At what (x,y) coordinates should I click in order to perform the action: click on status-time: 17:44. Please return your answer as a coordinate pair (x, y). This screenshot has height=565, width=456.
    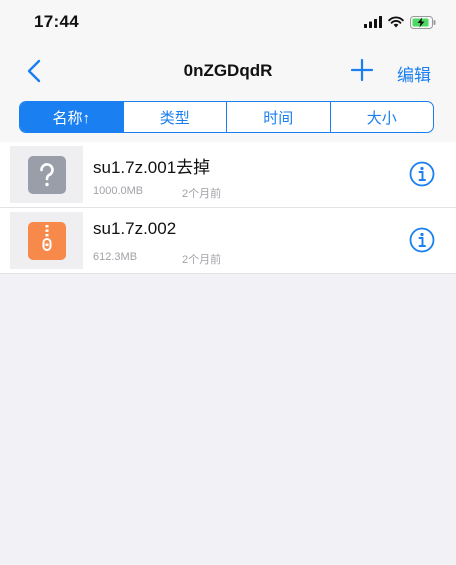
    Looking at the image, I should click on (56, 21).